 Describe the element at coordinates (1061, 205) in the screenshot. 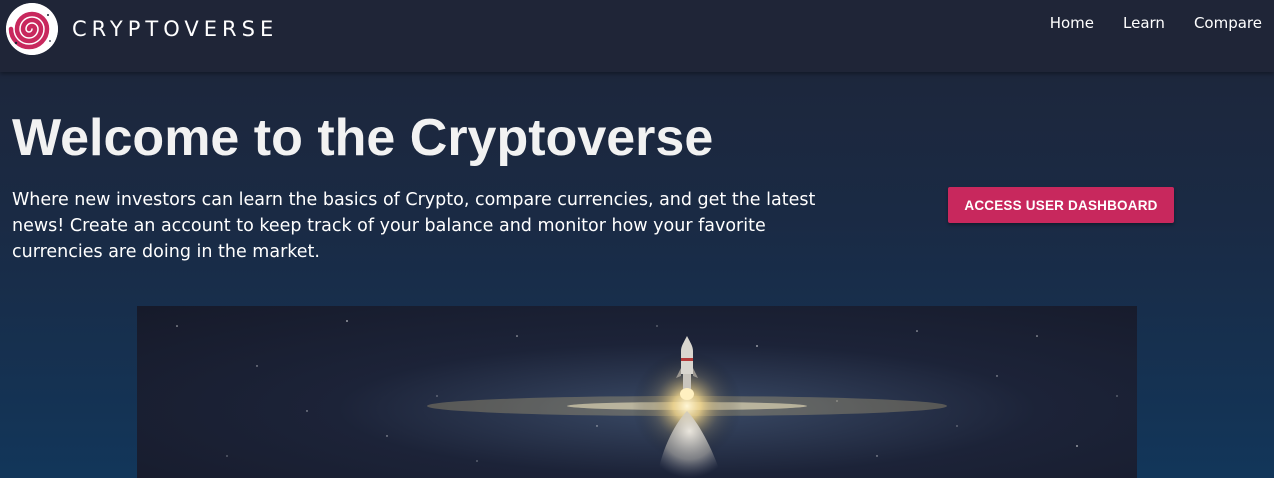

I see `access-user-dashboard-button: ACCESS USER DASHBOARD` at that location.